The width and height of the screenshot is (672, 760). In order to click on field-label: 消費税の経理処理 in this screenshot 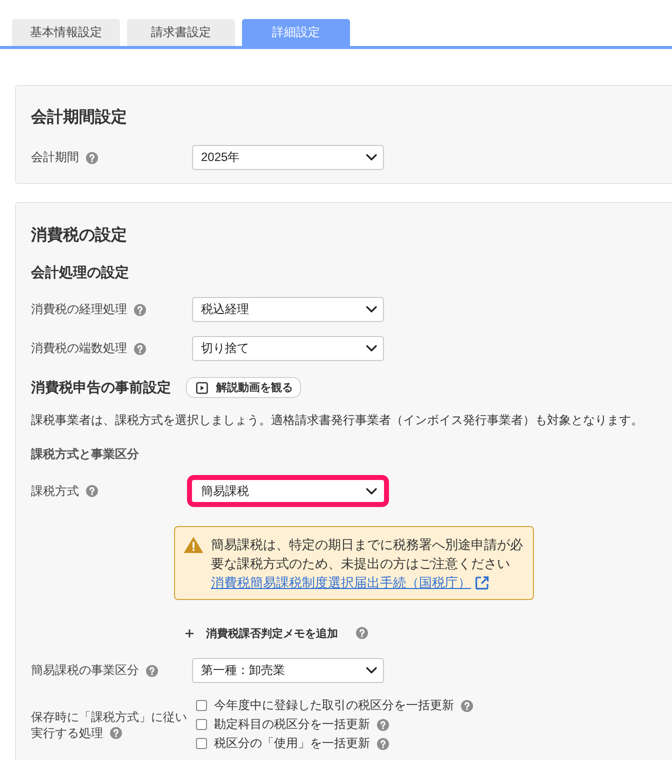, I will do `click(79, 309)`.